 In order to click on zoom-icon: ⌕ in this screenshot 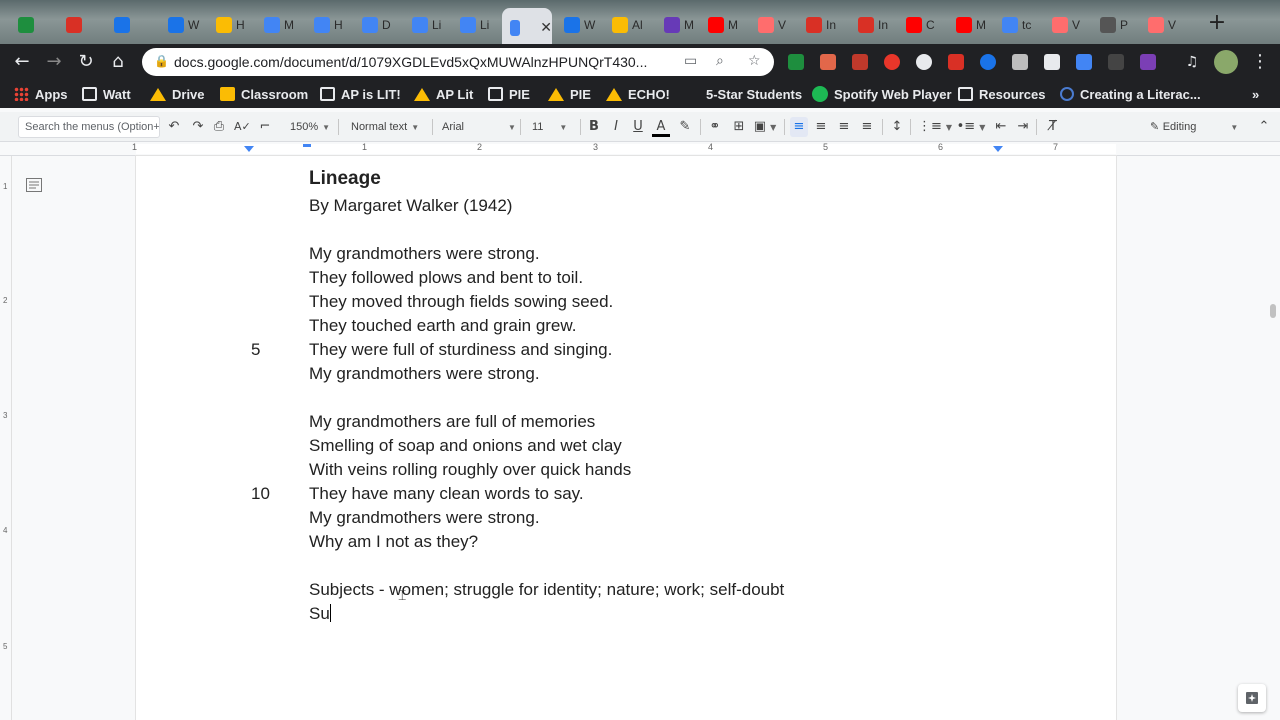, I will do `click(720, 61)`.